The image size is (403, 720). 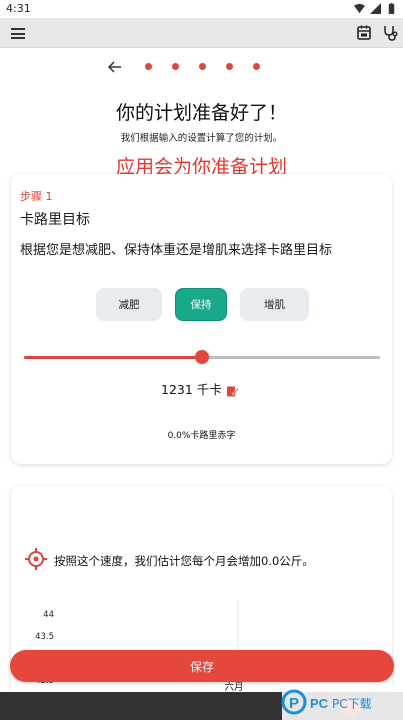 I want to click on status-time: 4:31, so click(x=18, y=8).